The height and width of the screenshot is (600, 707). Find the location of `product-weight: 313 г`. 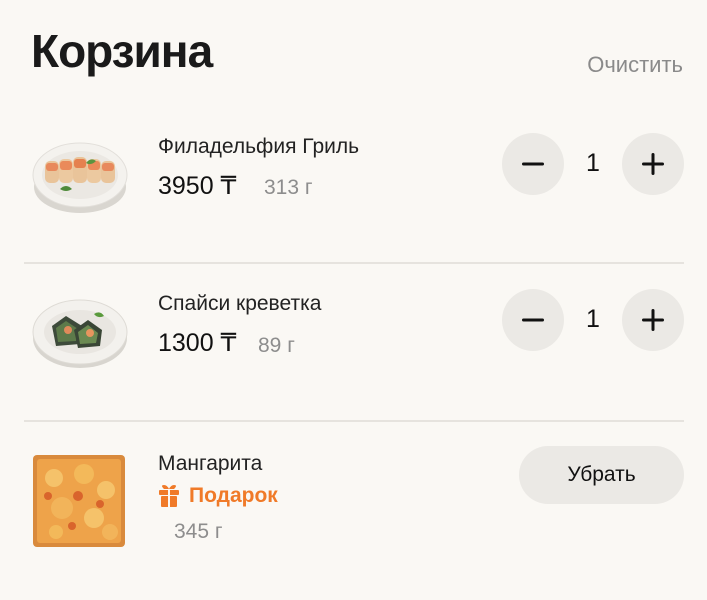

product-weight: 313 г is located at coordinates (288, 187).